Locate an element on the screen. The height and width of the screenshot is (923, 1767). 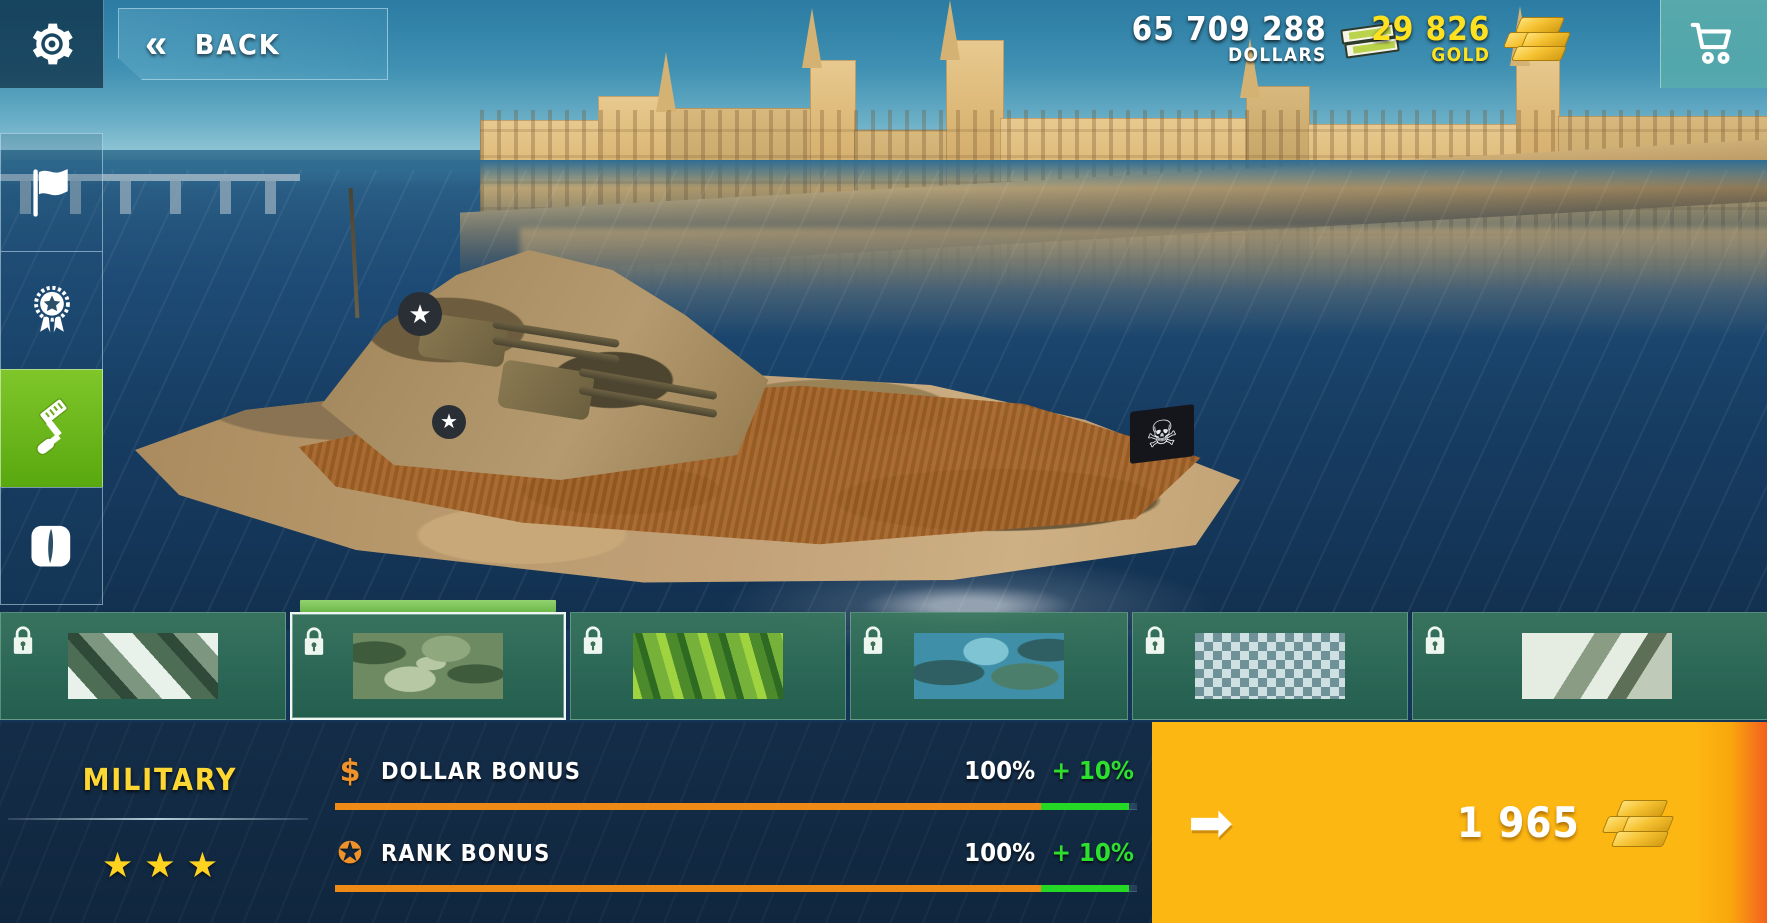
sidebar-item-decal is located at coordinates (51, 546).